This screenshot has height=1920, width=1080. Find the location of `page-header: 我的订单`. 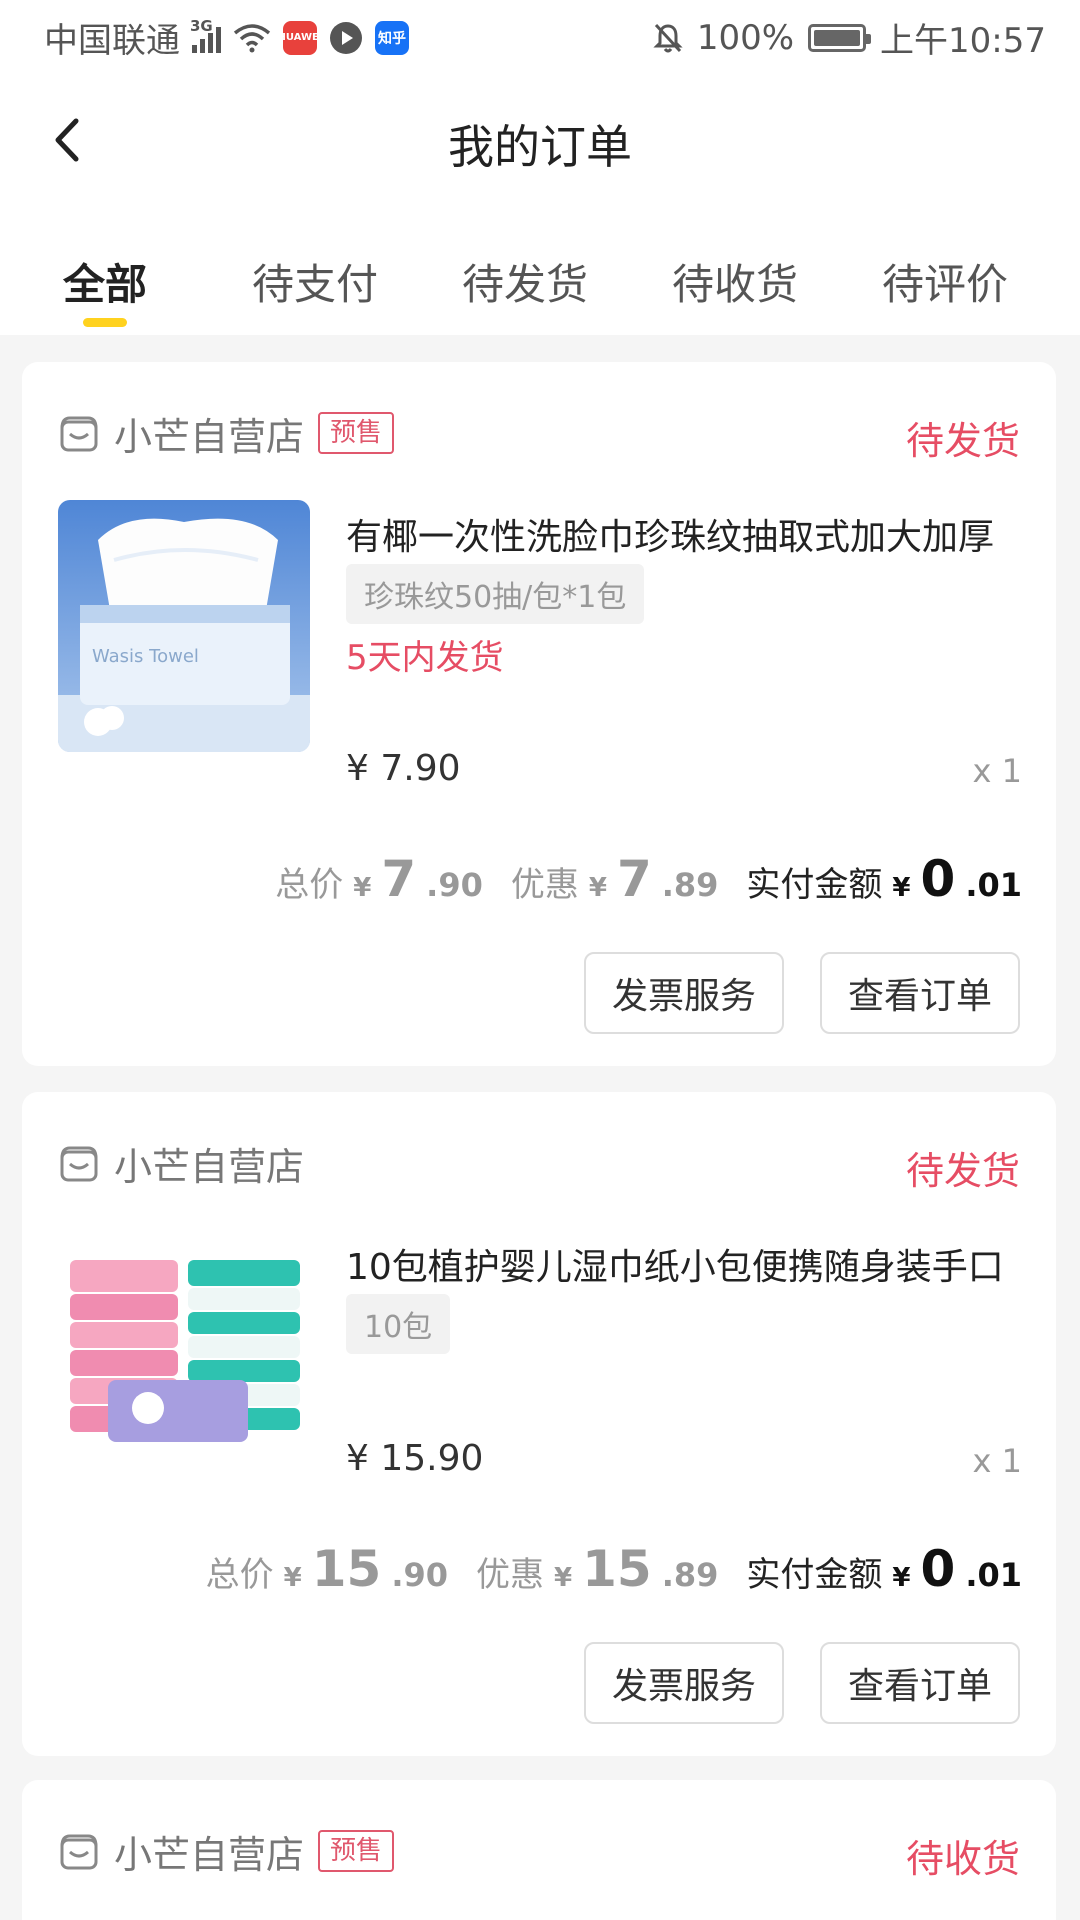

page-header: 我的订单 is located at coordinates (540, 140).